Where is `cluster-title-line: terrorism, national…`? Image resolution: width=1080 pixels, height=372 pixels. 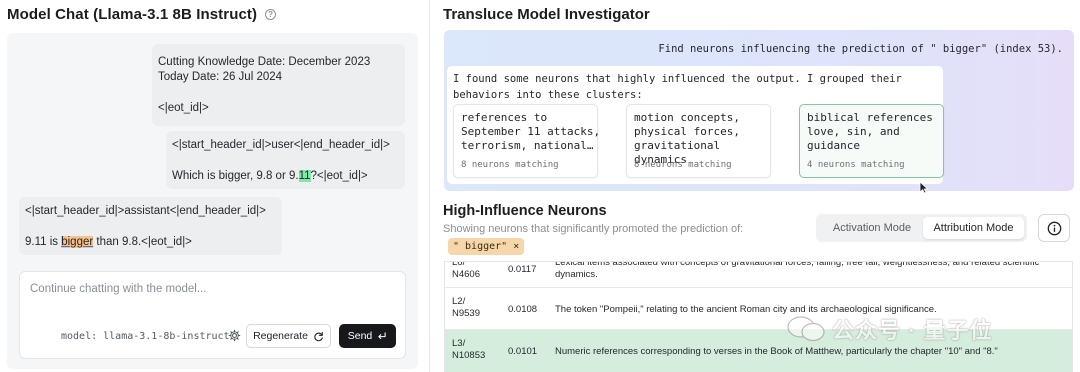
cluster-title-line: terrorism, national… is located at coordinates (527, 145).